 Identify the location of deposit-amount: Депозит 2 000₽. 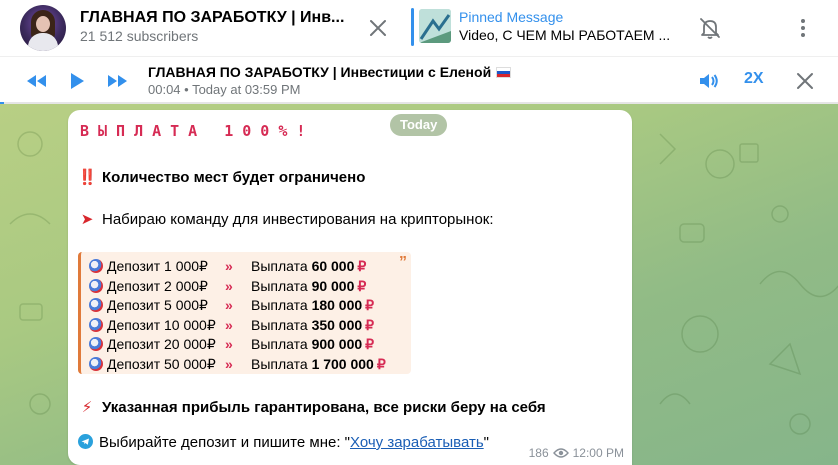
(157, 285).